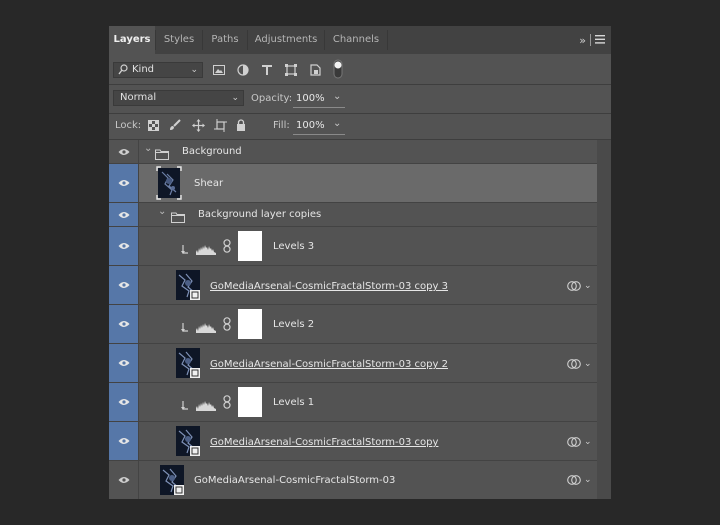  I want to click on adjustment-filter-icon, so click(243, 70).